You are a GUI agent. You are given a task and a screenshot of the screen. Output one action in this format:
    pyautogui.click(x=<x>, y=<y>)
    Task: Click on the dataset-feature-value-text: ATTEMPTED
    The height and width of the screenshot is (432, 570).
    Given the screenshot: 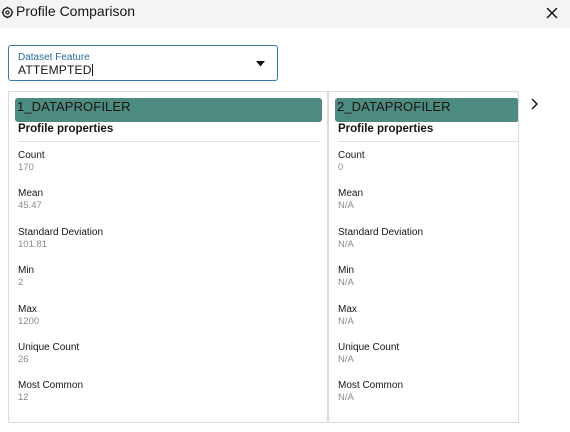 What is the action you would take?
    pyautogui.click(x=55, y=70)
    